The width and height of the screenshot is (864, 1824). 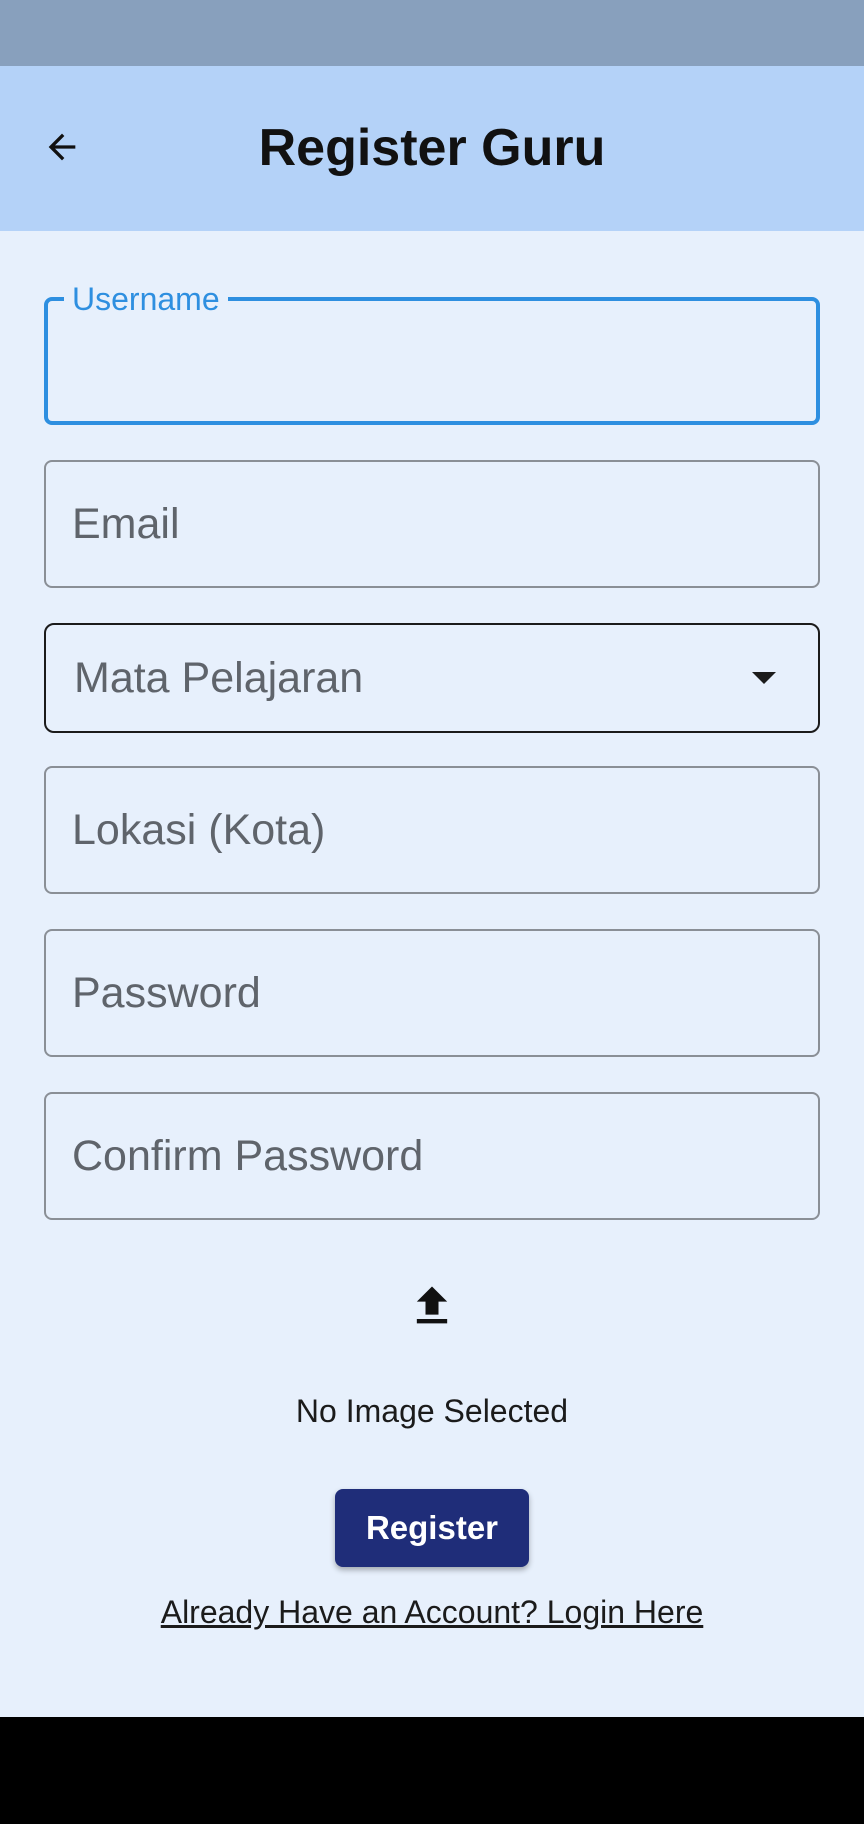 What do you see at coordinates (432, 1411) in the screenshot?
I see `image-status: No Image Selected` at bounding box center [432, 1411].